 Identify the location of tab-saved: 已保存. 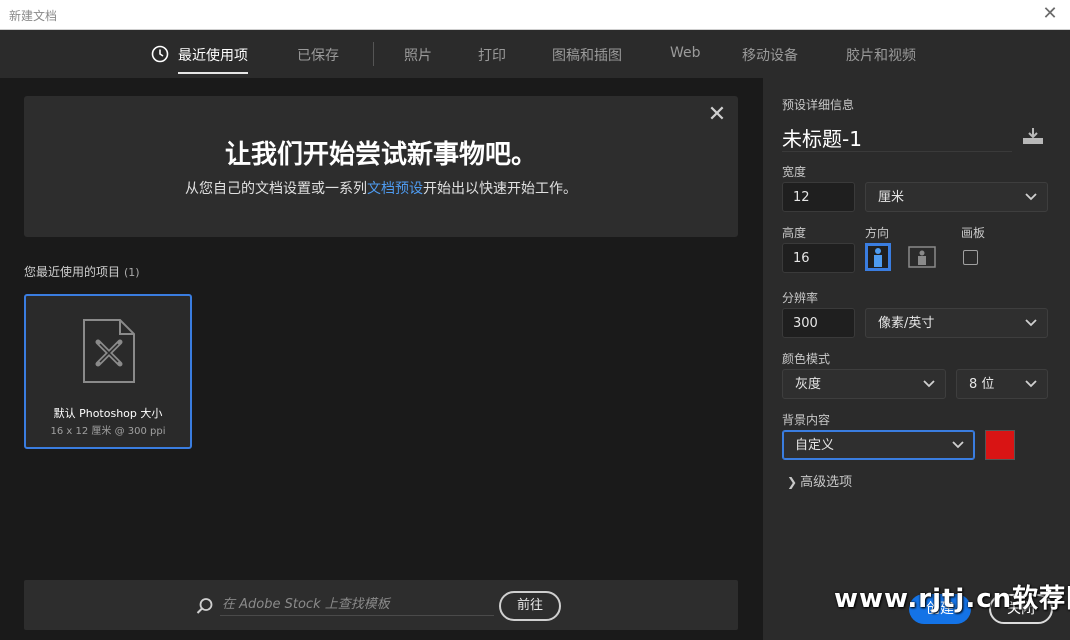
(318, 55).